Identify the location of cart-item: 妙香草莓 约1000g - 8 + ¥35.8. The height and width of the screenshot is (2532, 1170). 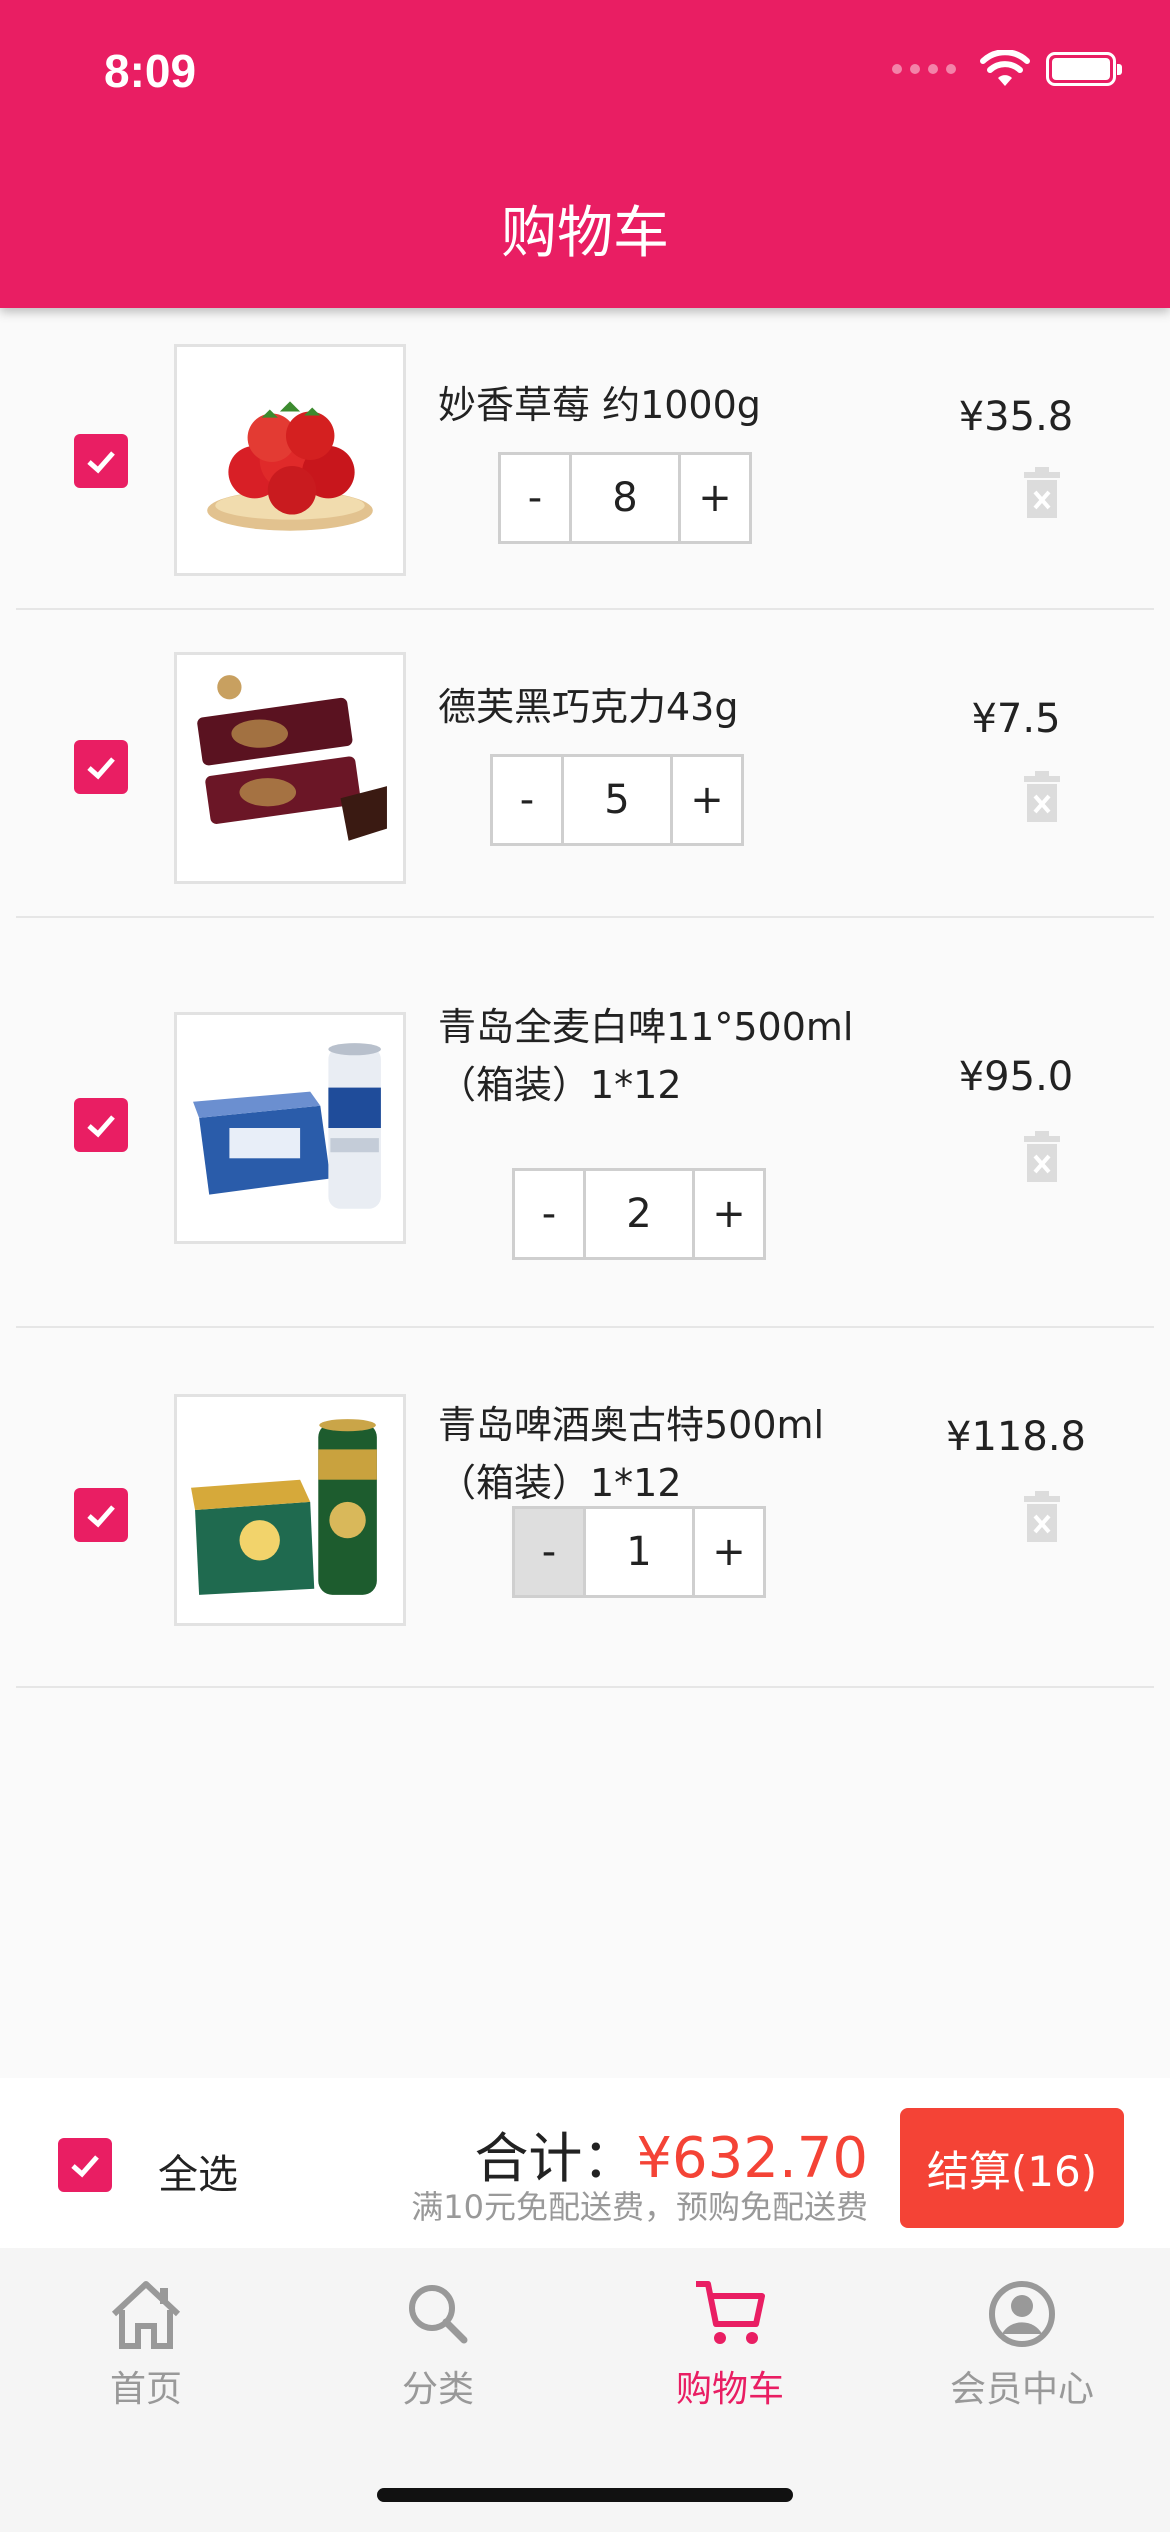
(585, 459).